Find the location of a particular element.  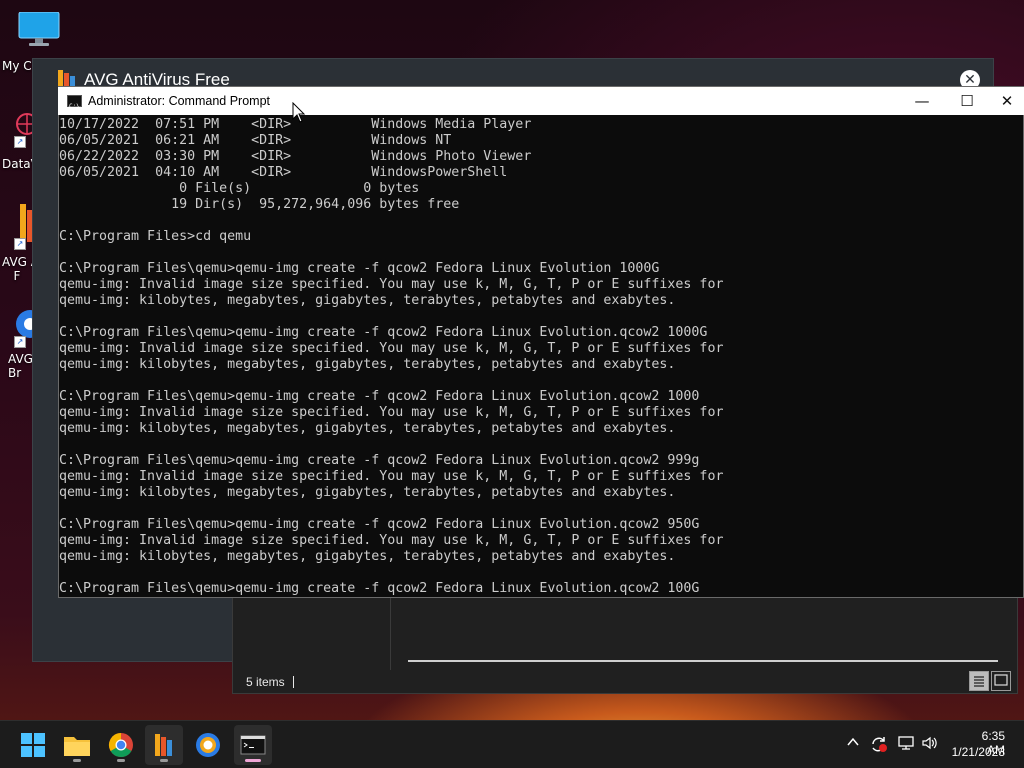

large-icons-view-icon is located at coordinates (1001, 680).